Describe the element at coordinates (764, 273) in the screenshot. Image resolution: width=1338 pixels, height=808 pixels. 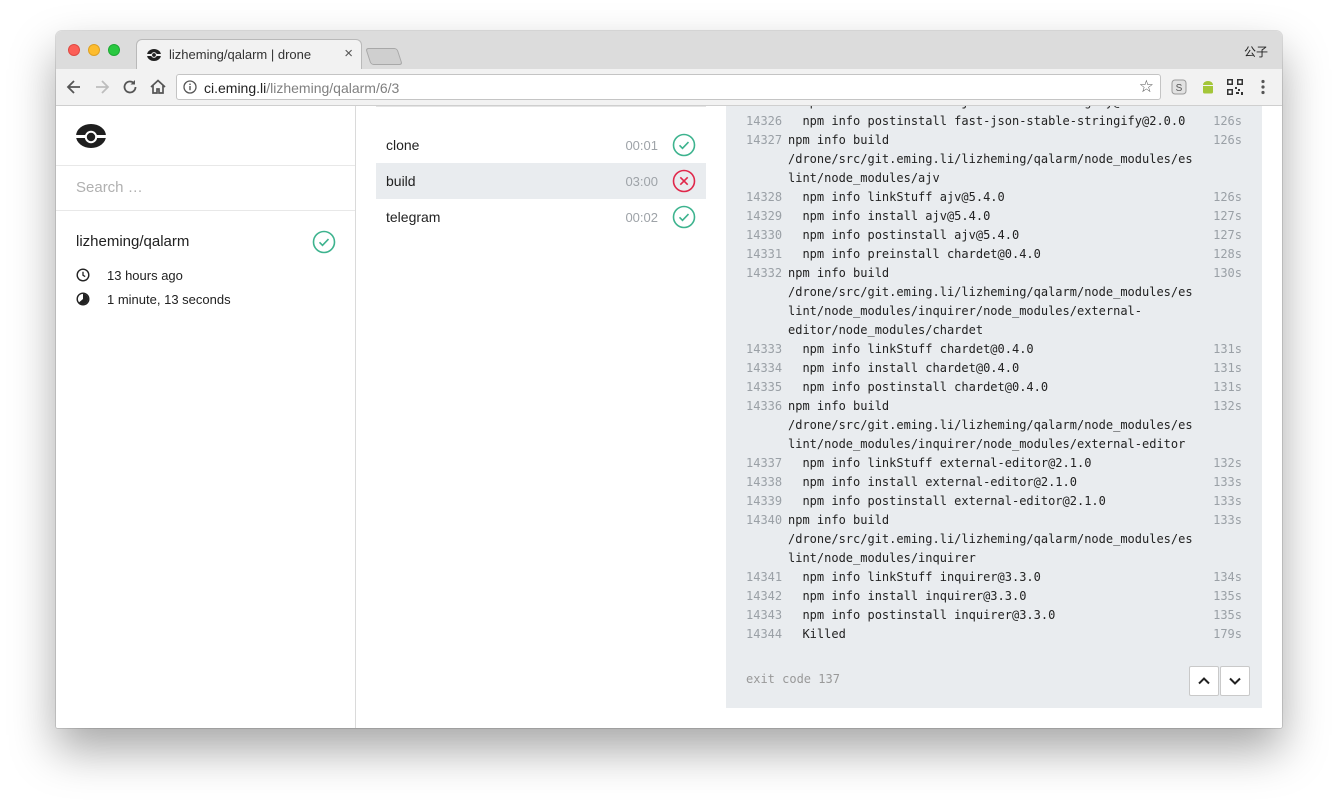
I see `log-line-number: 14332` at that location.